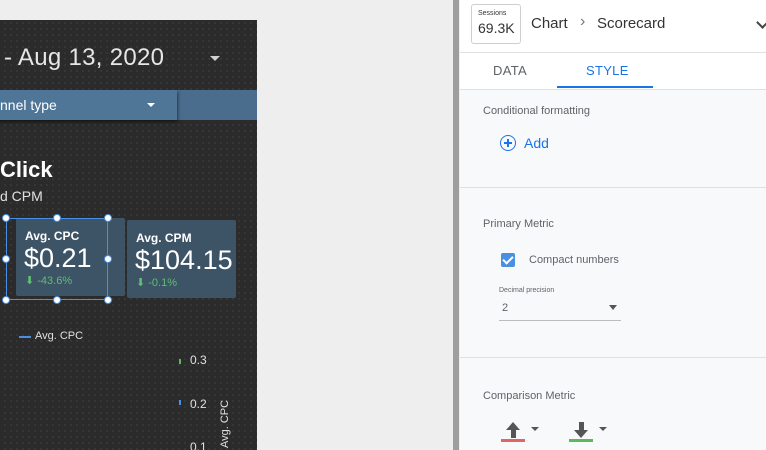 Image resolution: width=766 pixels, height=450 pixels. What do you see at coordinates (529, 396) in the screenshot?
I see `section-title-comparison-metric: Comparison Metric` at bounding box center [529, 396].